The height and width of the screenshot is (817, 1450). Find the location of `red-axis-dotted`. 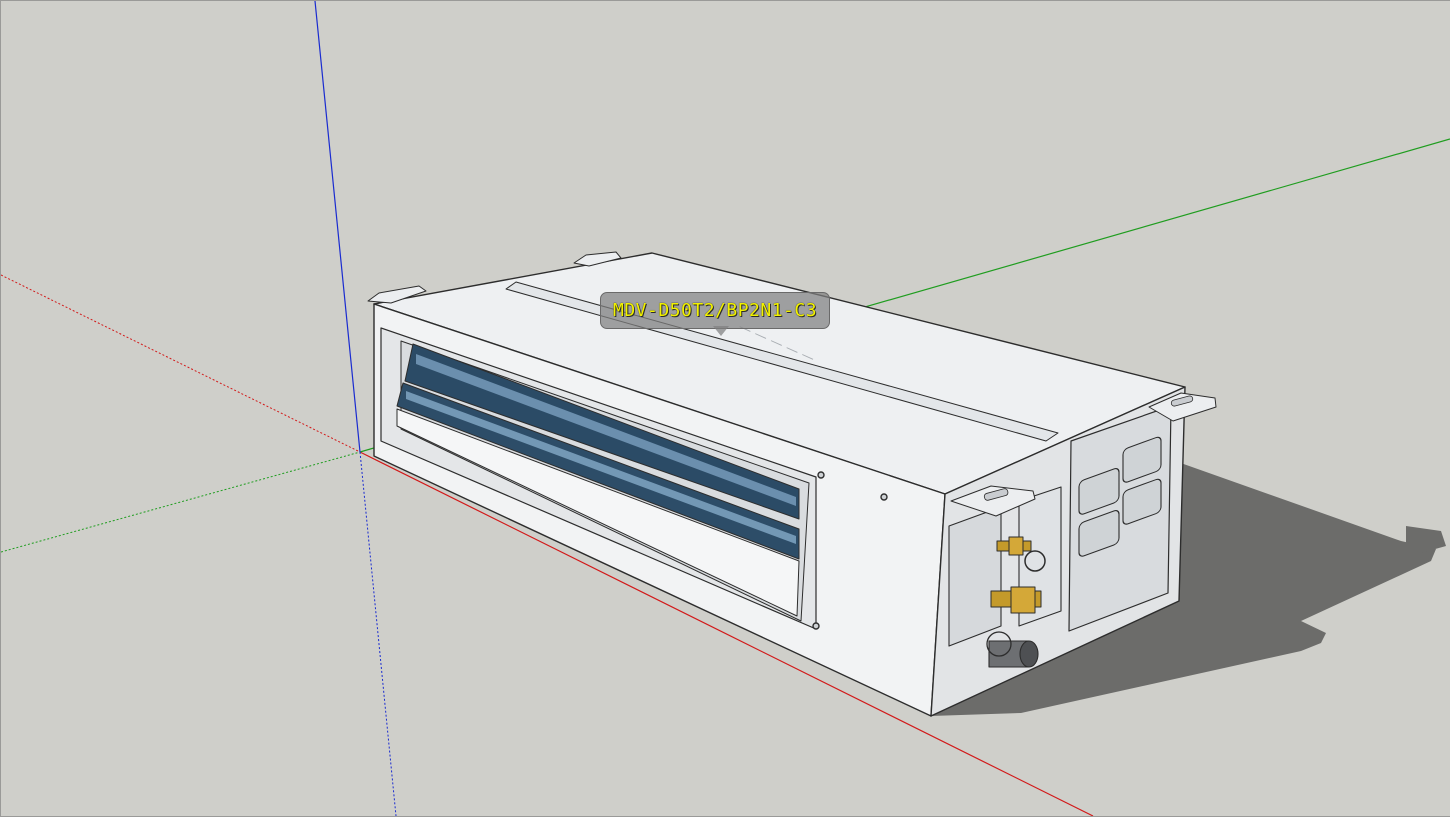

red-axis-dotted is located at coordinates (181, 363).